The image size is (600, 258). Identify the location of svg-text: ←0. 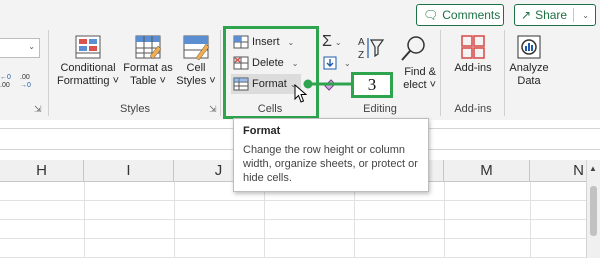
(5, 77).